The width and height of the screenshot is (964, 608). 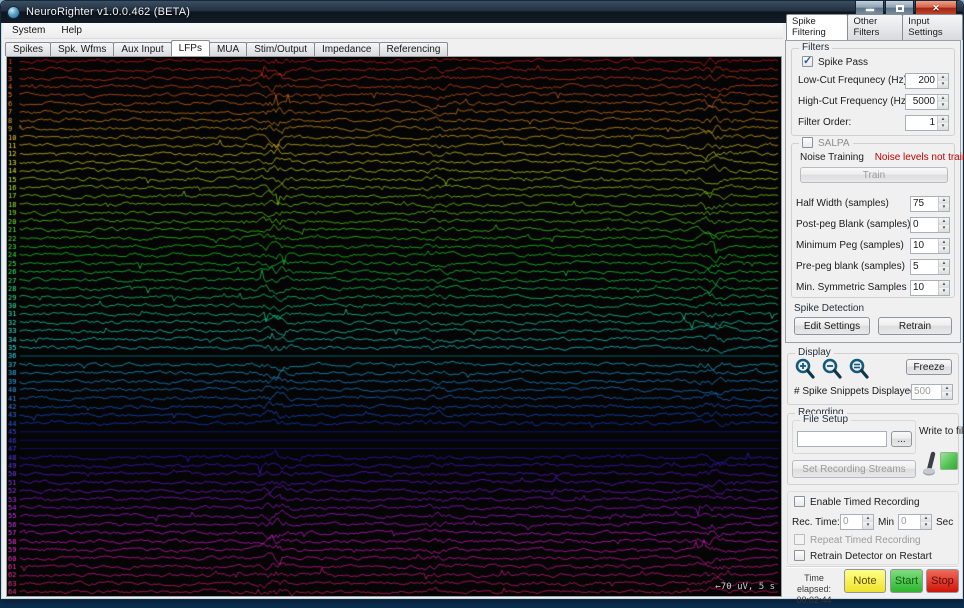 What do you see at coordinates (859, 369) in the screenshot?
I see `zoom-reset-icon` at bounding box center [859, 369].